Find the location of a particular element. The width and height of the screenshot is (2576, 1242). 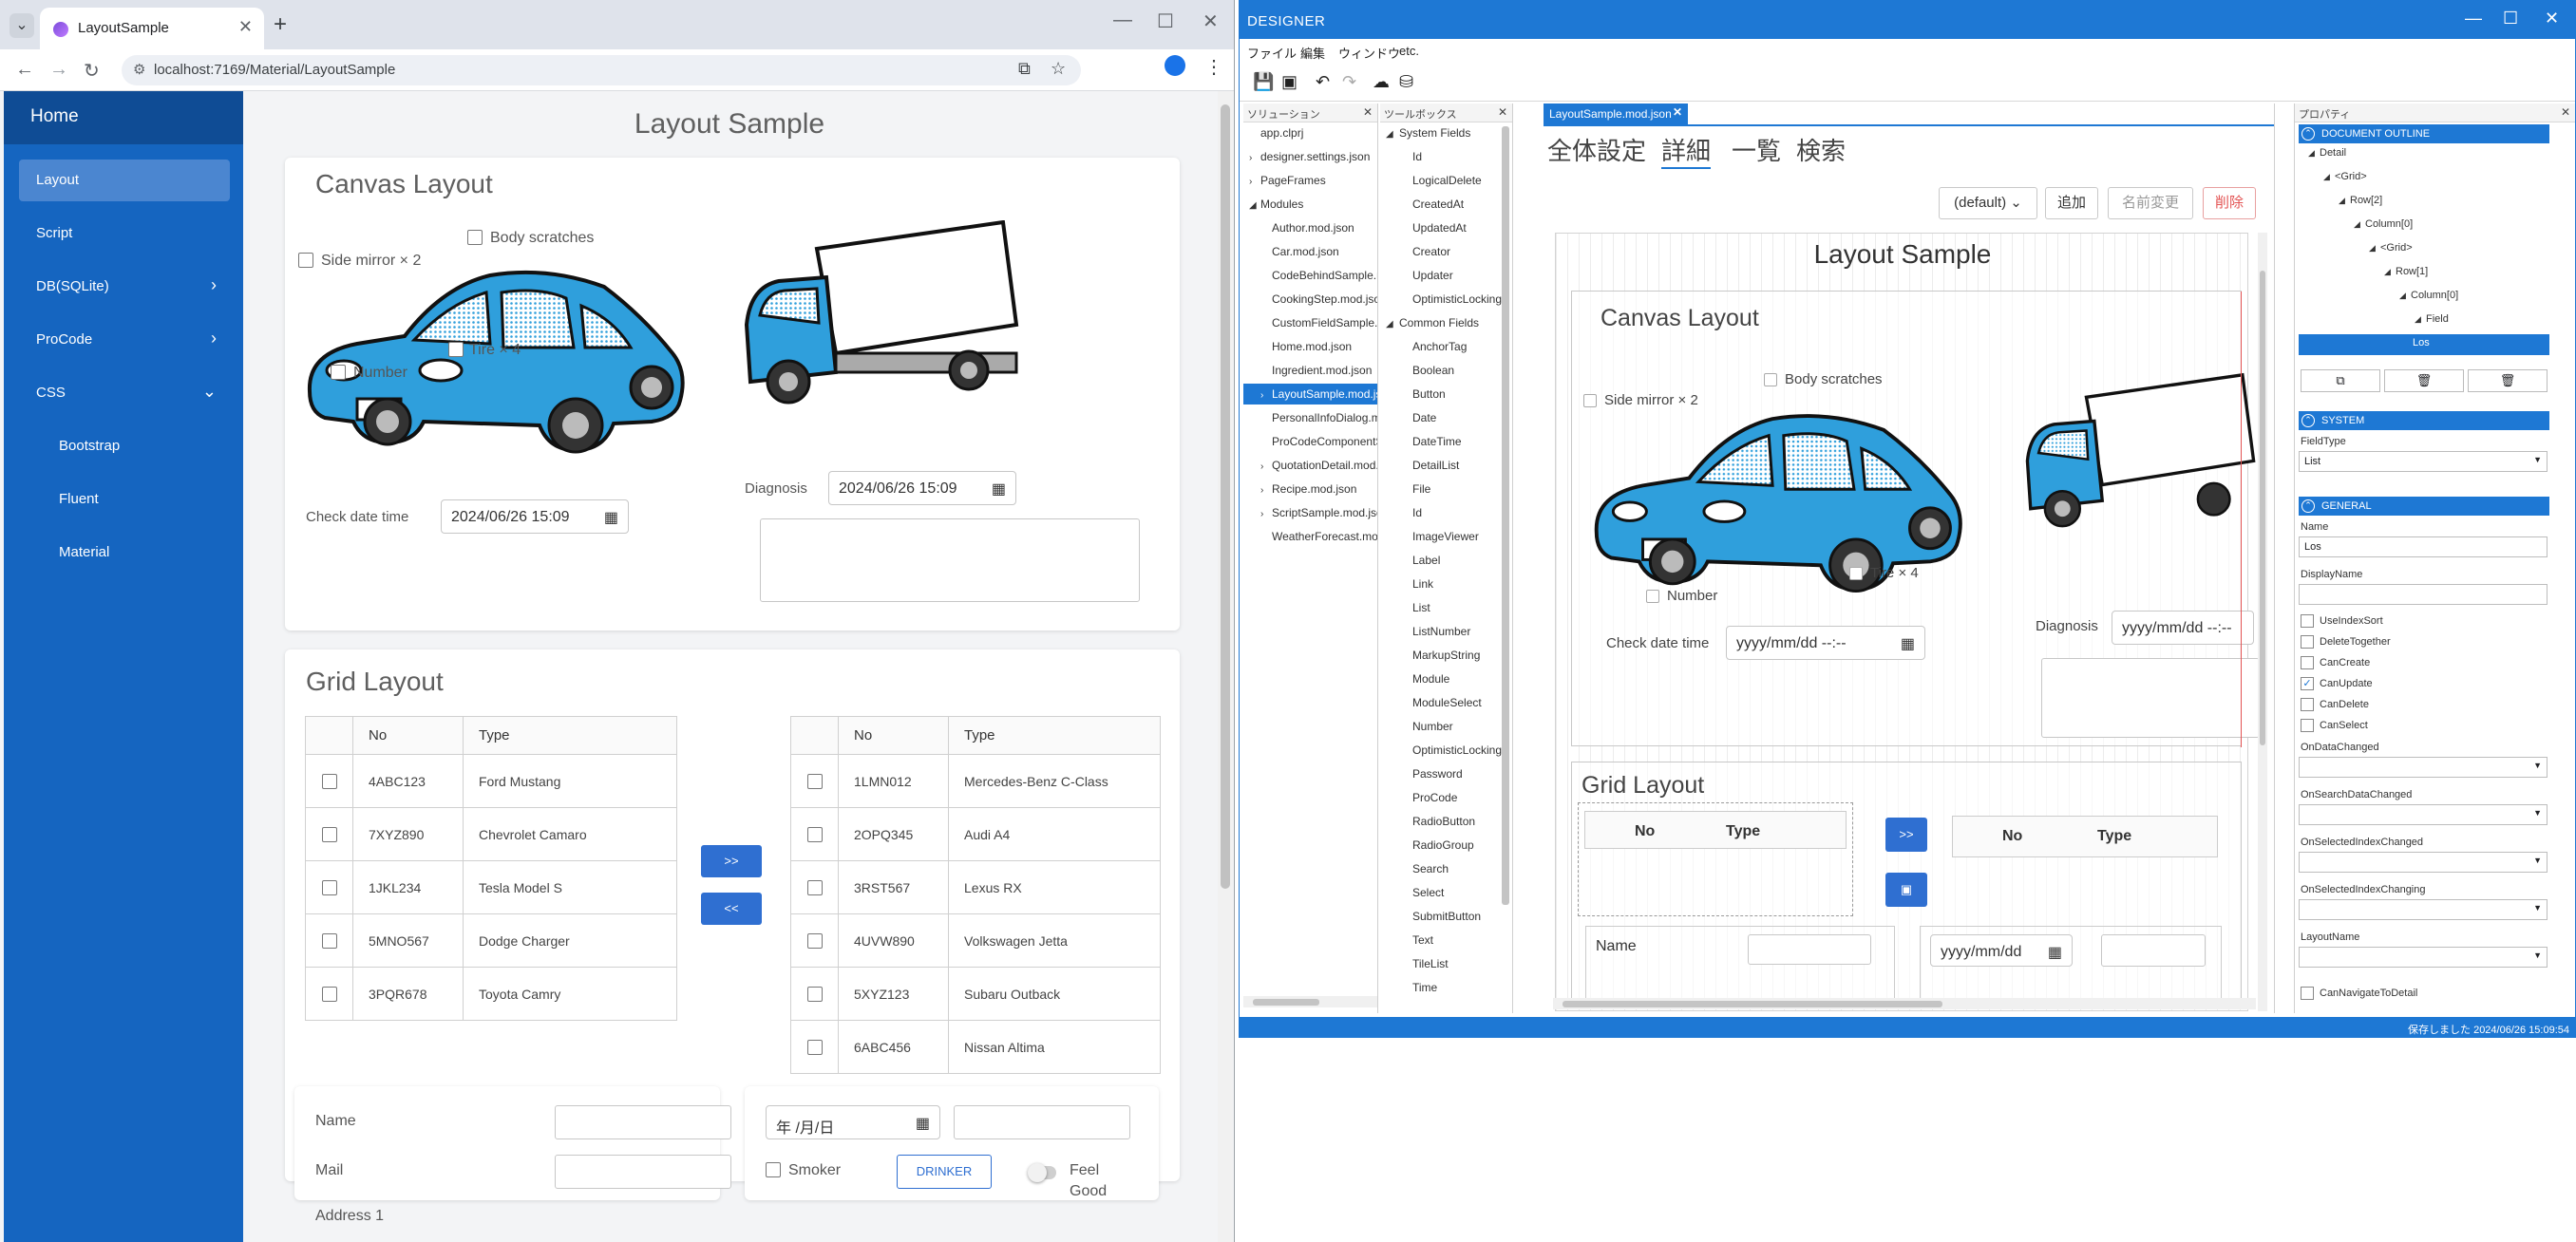

toolbox-item: Id is located at coordinates (1417, 512).